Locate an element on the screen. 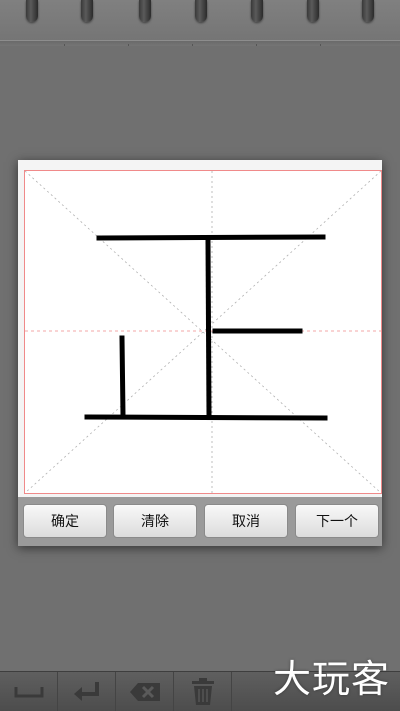 This screenshot has width=400, height=711. enter-button is located at coordinates (87, 691).